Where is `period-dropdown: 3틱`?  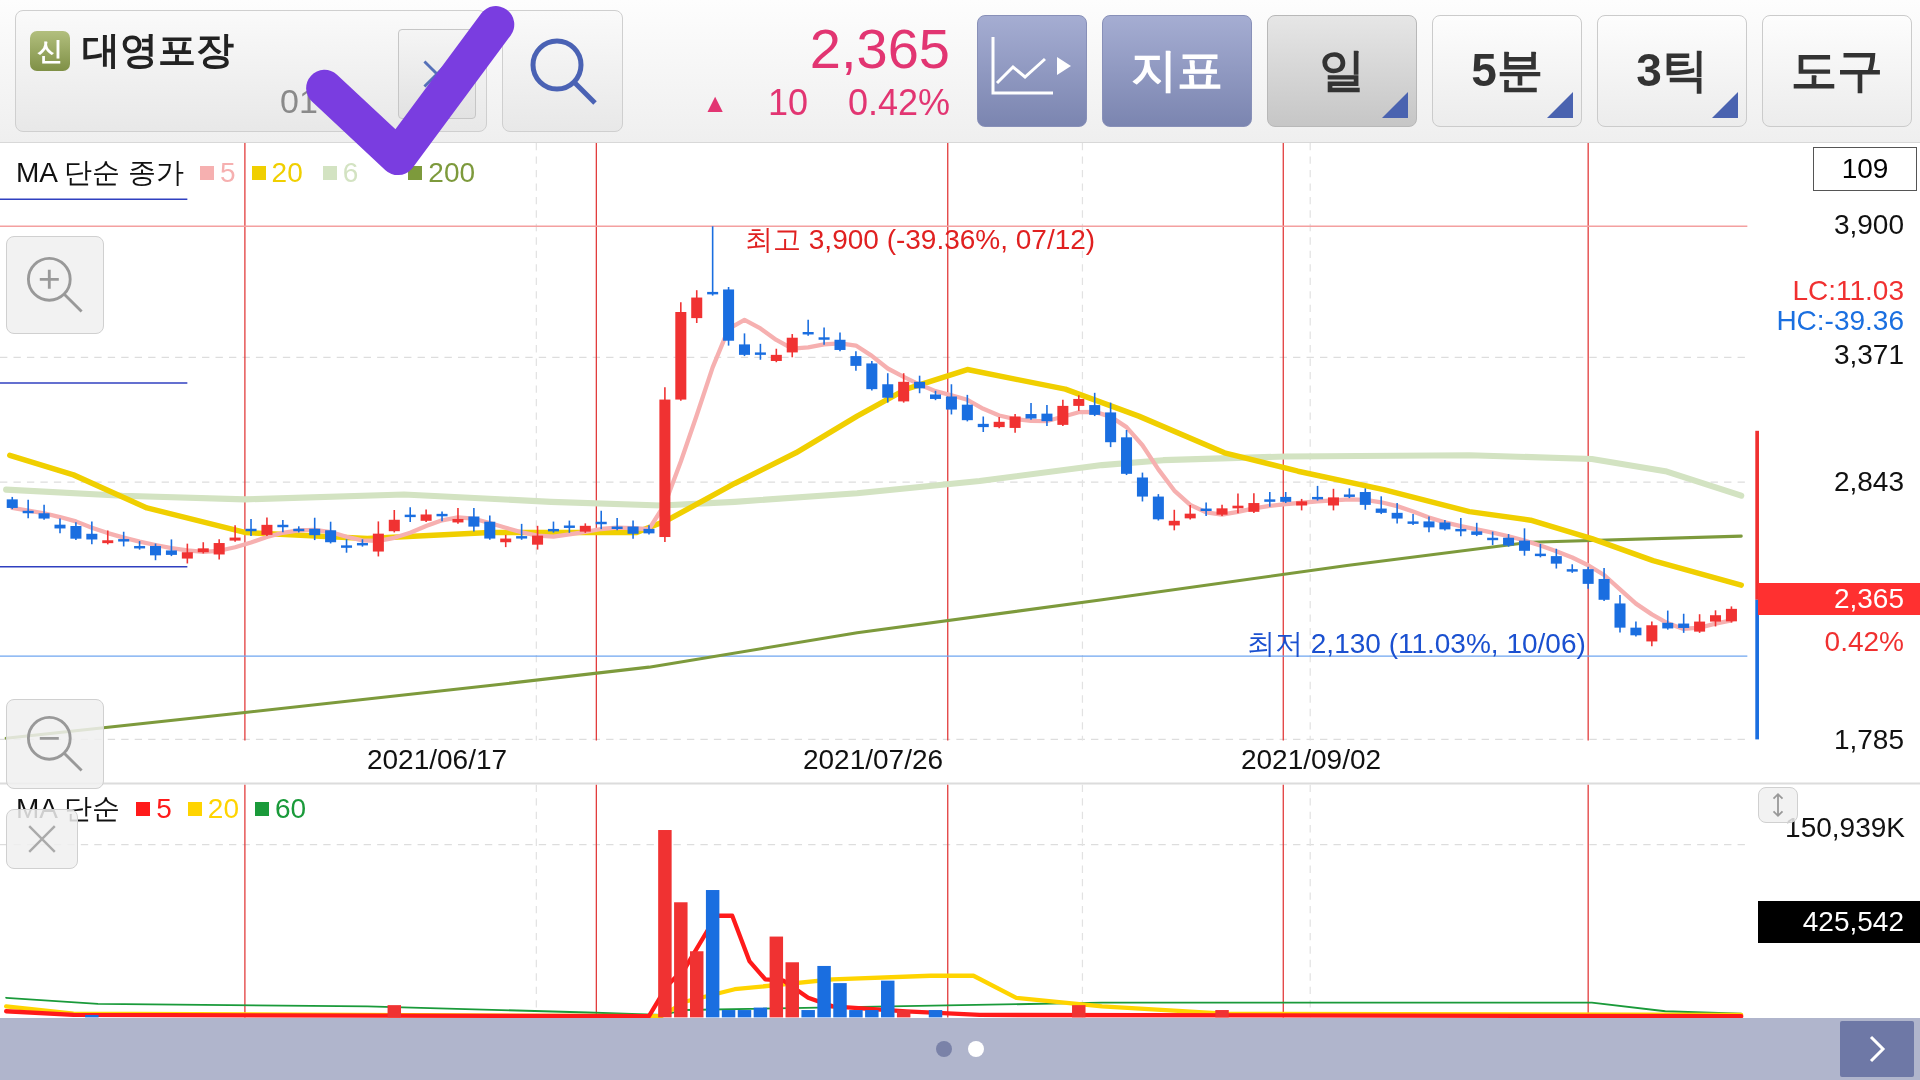 period-dropdown: 3틱 is located at coordinates (1672, 71).